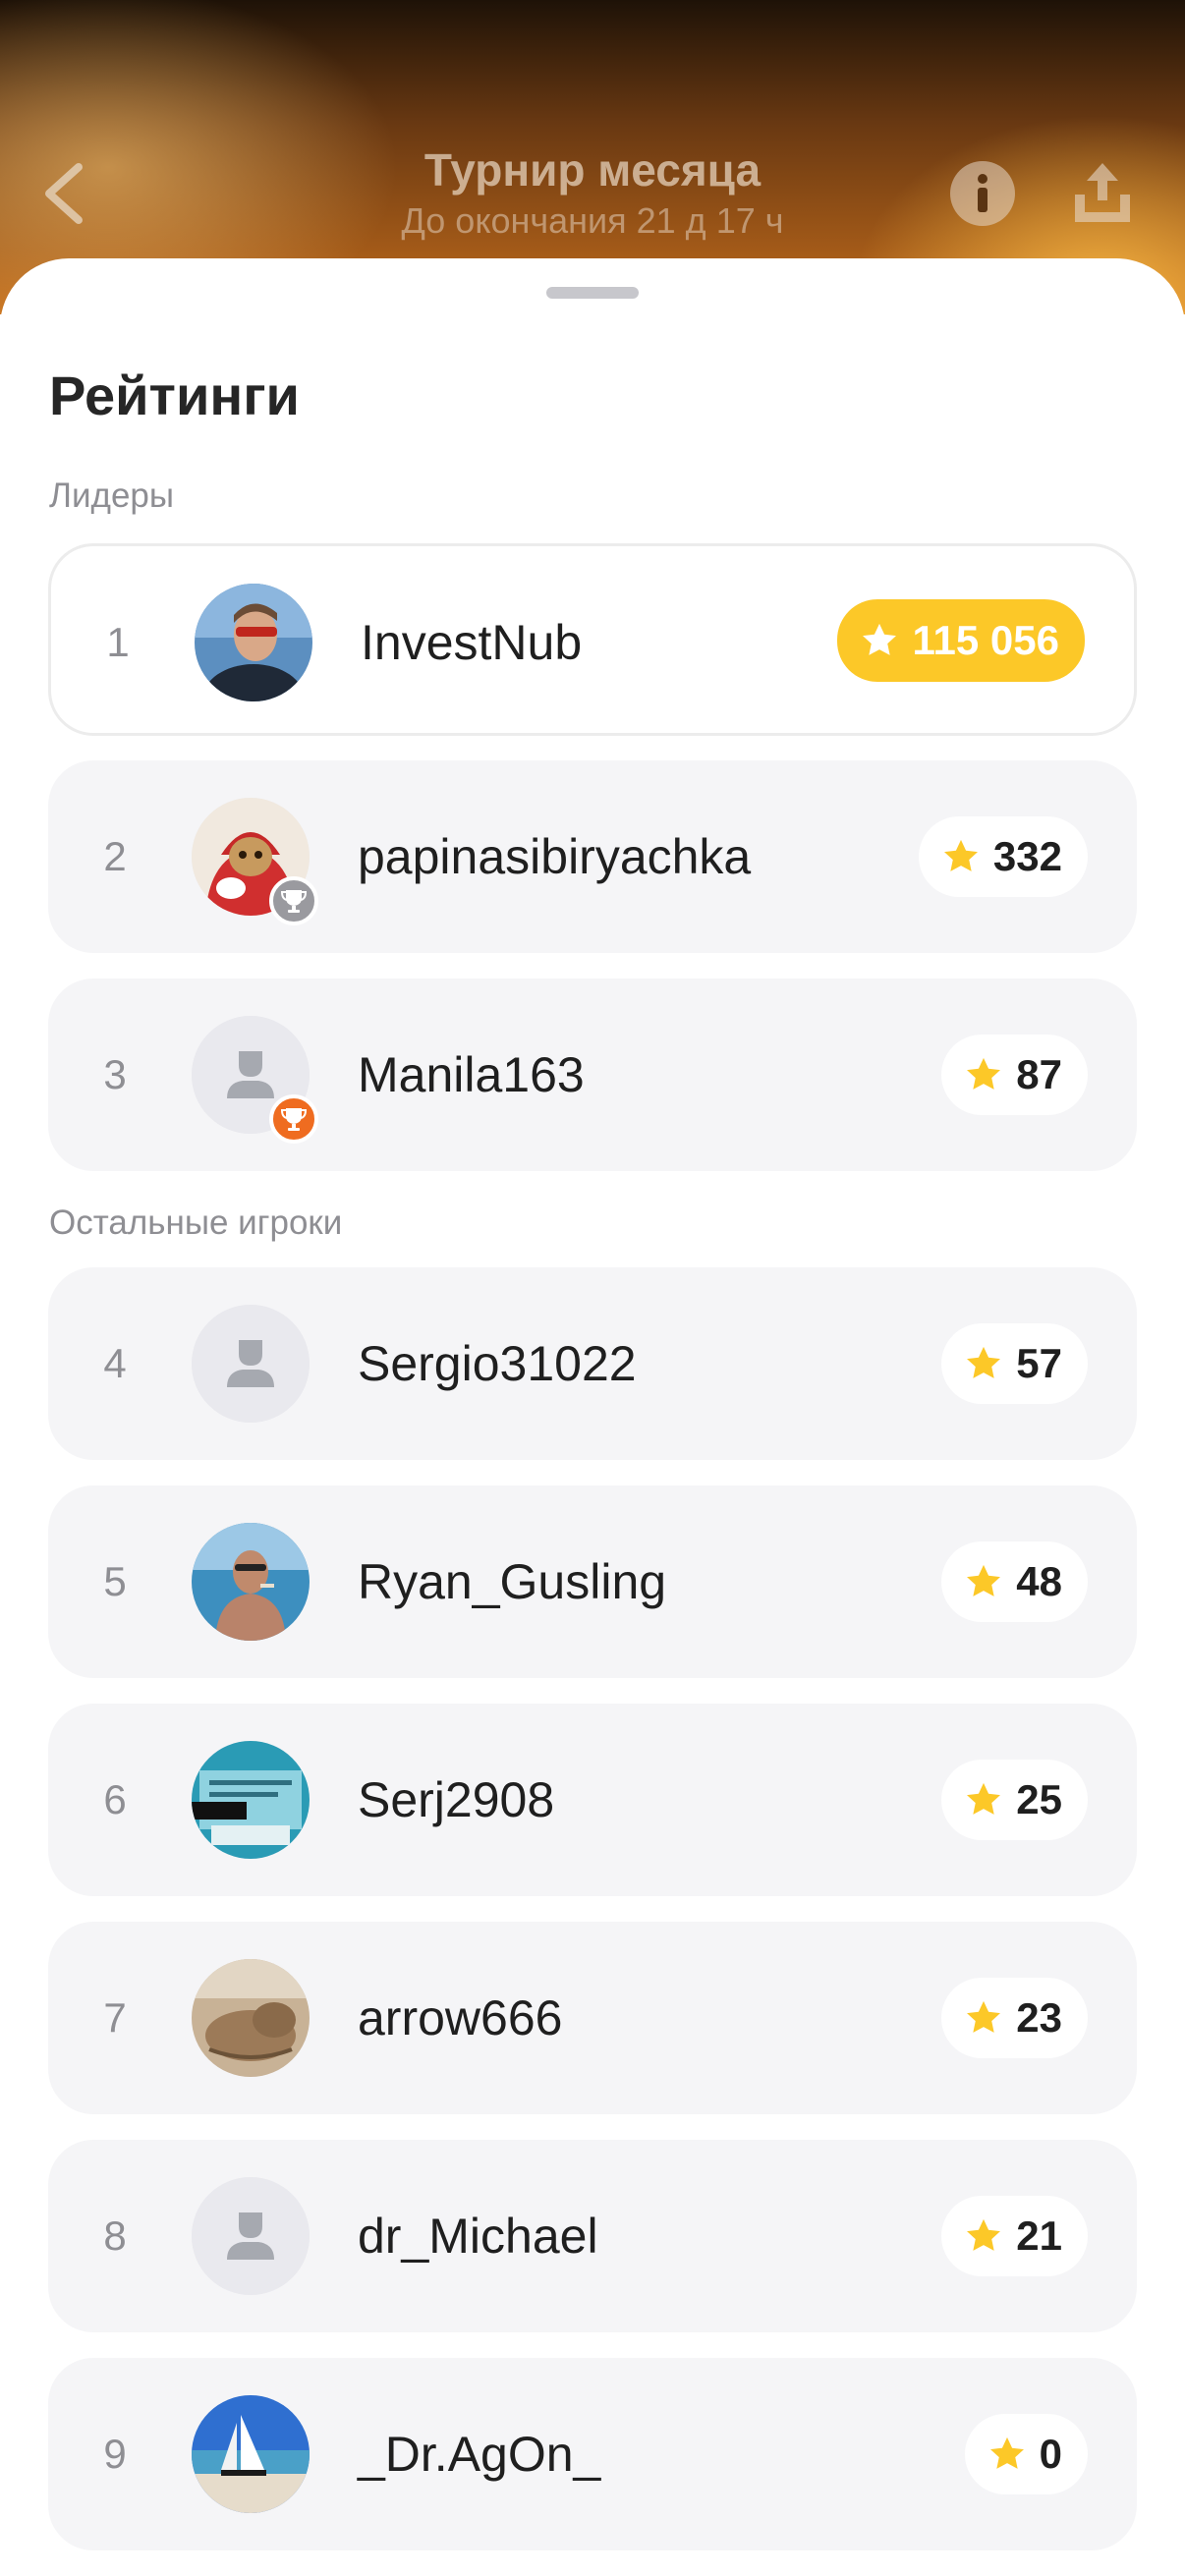 This screenshot has height=2576, width=1185. I want to click on rank-number: 3, so click(115, 1074).